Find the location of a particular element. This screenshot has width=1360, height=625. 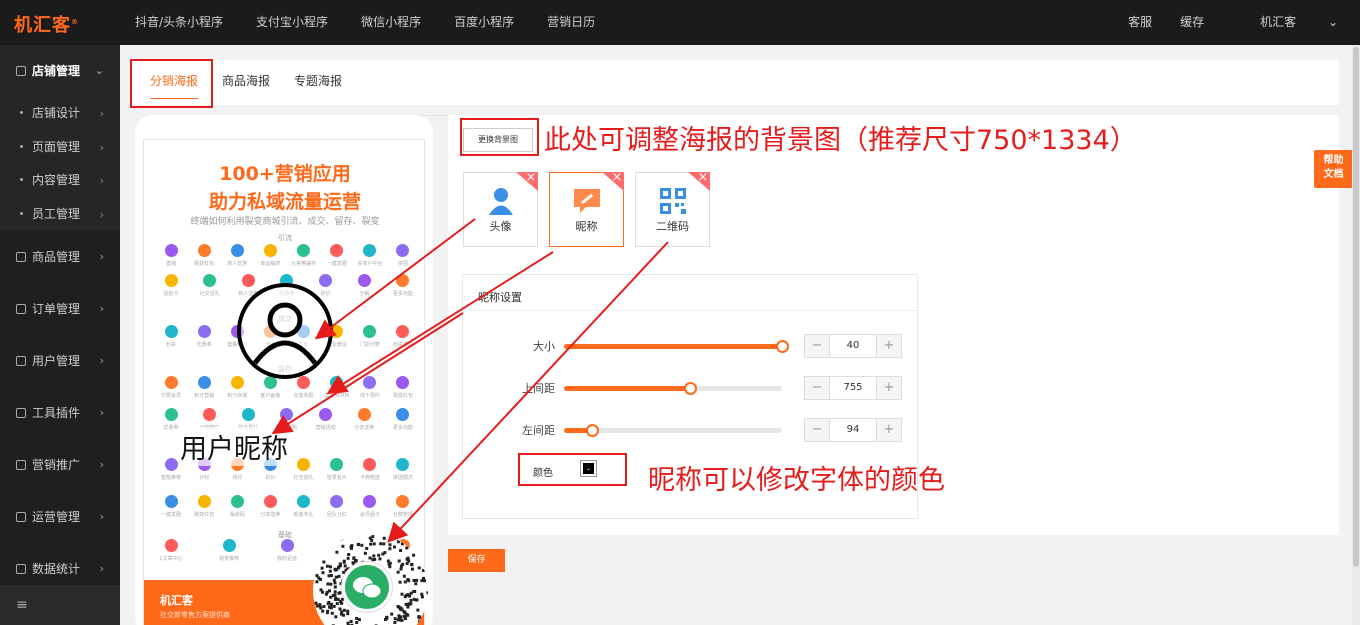

poster-app-icon: 新人优惠 is located at coordinates (237, 255).